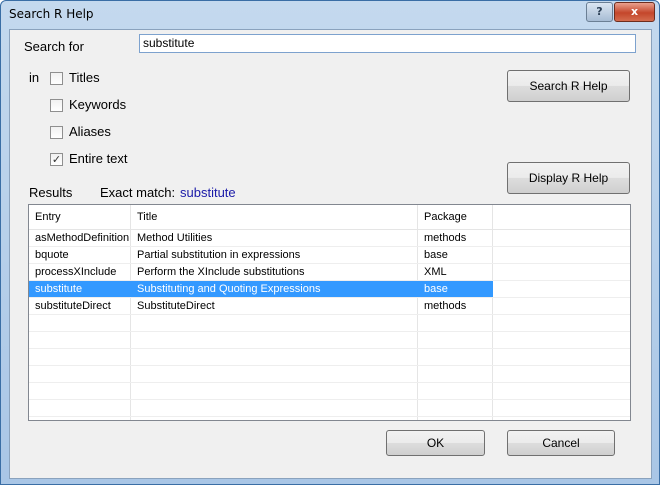 This screenshot has height=485, width=660. Describe the element at coordinates (387, 43) in the screenshot. I see `search-input: substitute` at that location.